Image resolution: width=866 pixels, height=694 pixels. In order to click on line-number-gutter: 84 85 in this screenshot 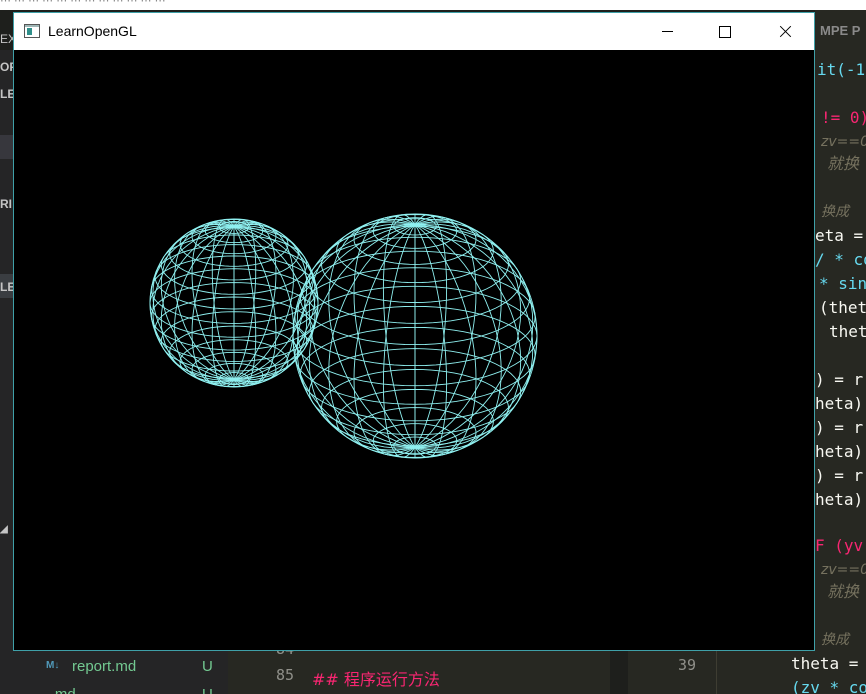, I will do `click(266, 667)`.